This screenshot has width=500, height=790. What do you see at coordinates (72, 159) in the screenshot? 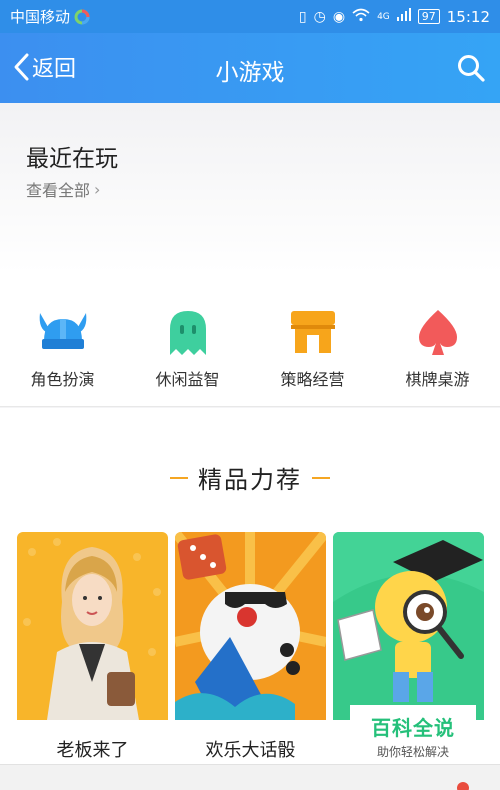
I see `recent-title: 最近在玩` at bounding box center [72, 159].